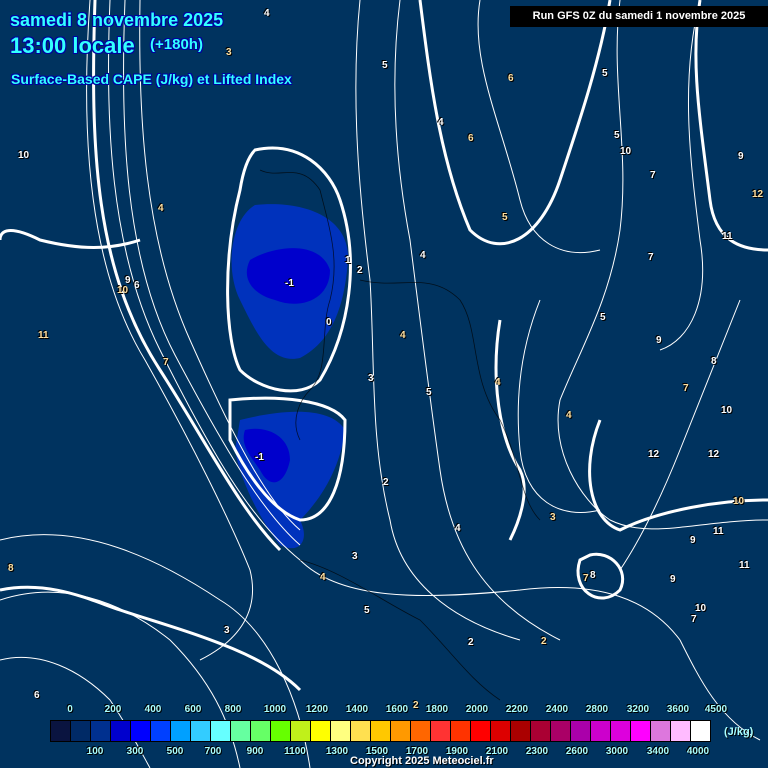  What do you see at coordinates (739, 732) in the screenshot?
I see `colorbar-unit: (J/kg)` at bounding box center [739, 732].